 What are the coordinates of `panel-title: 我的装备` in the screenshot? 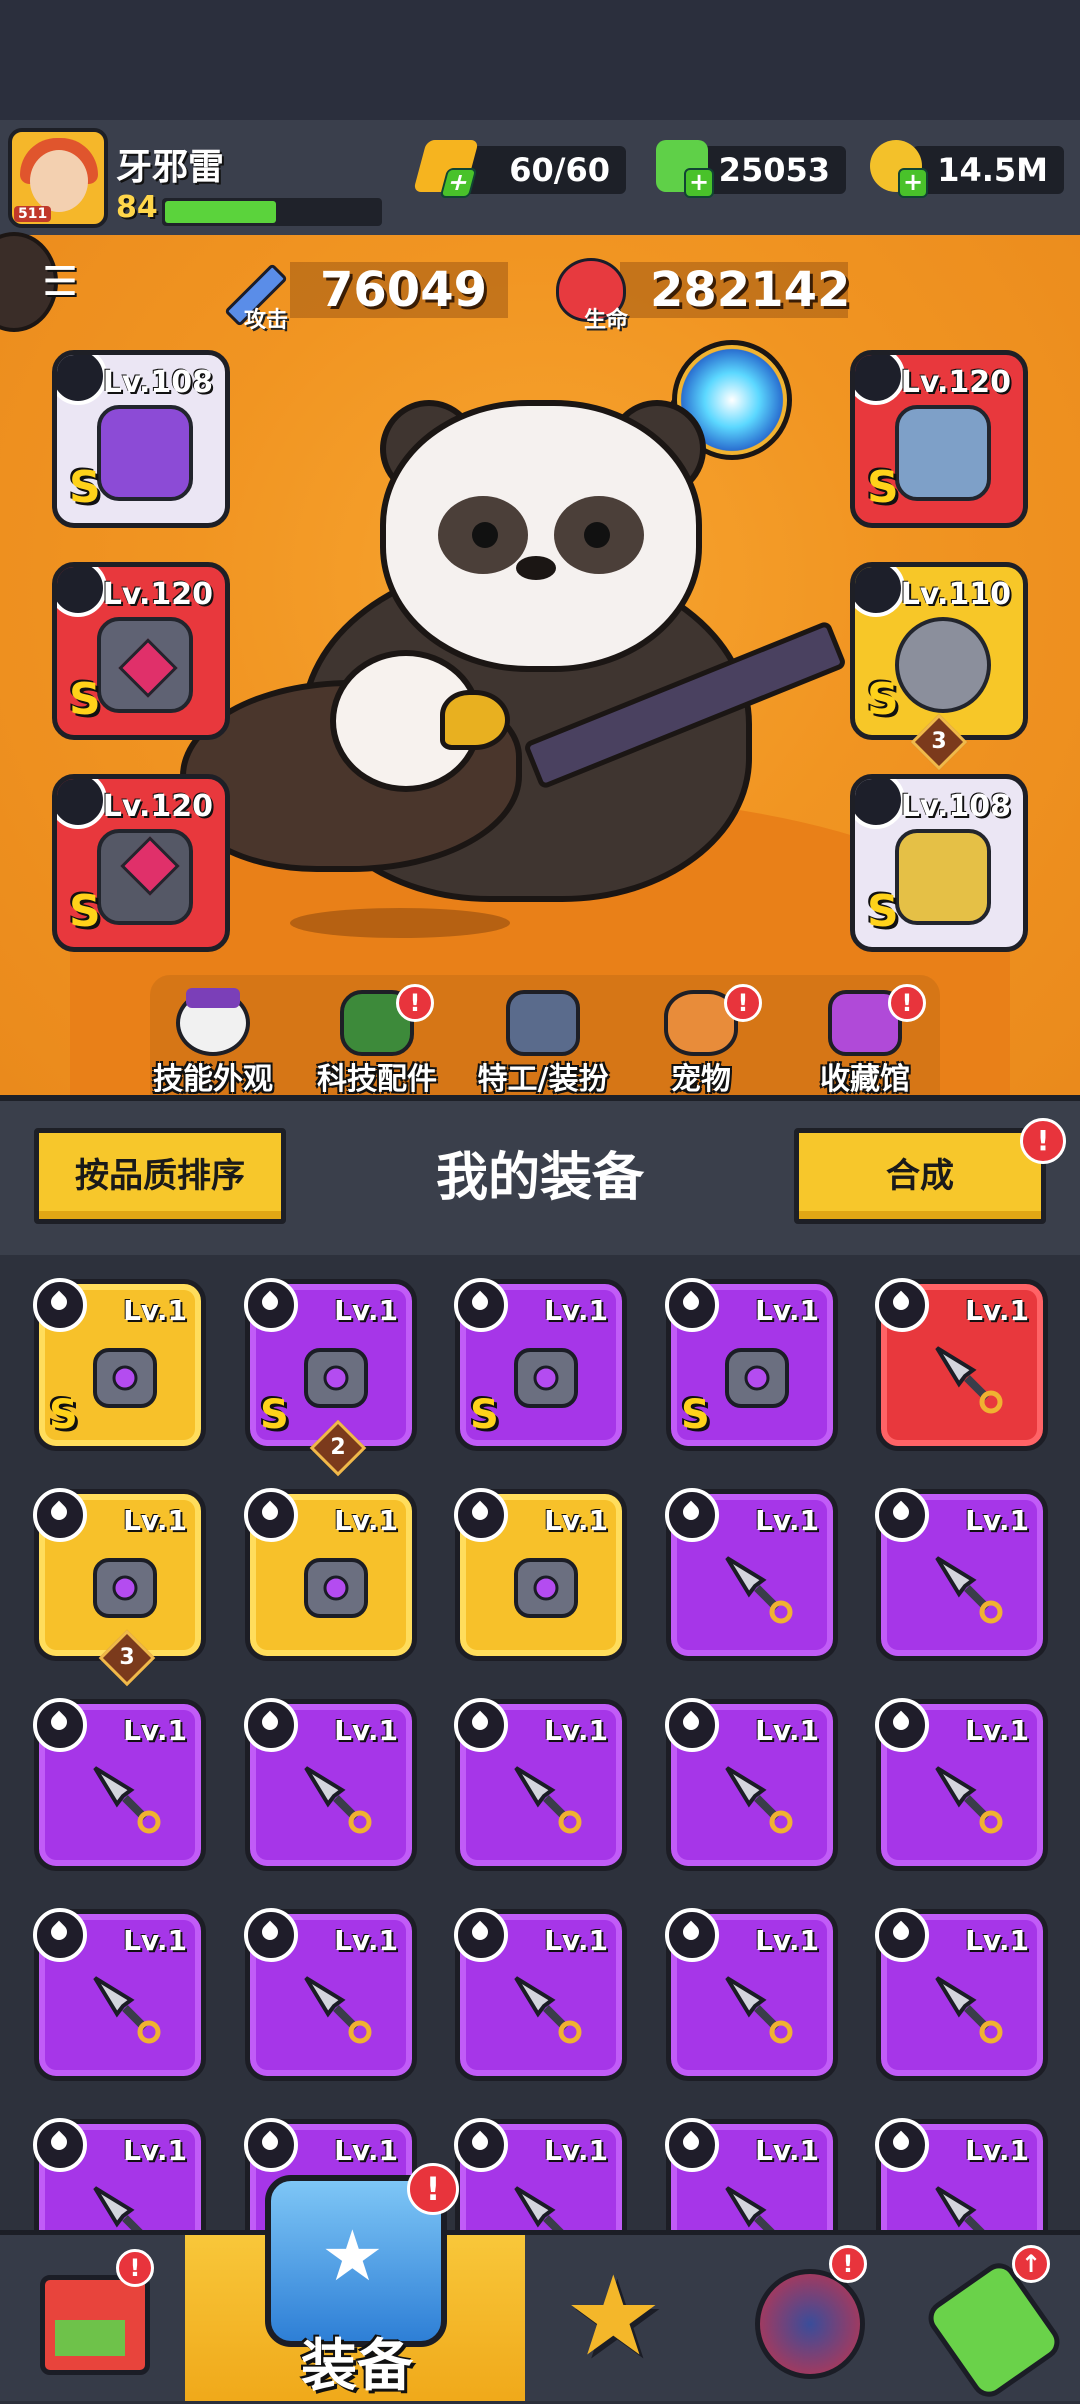 It's located at (539, 1178).